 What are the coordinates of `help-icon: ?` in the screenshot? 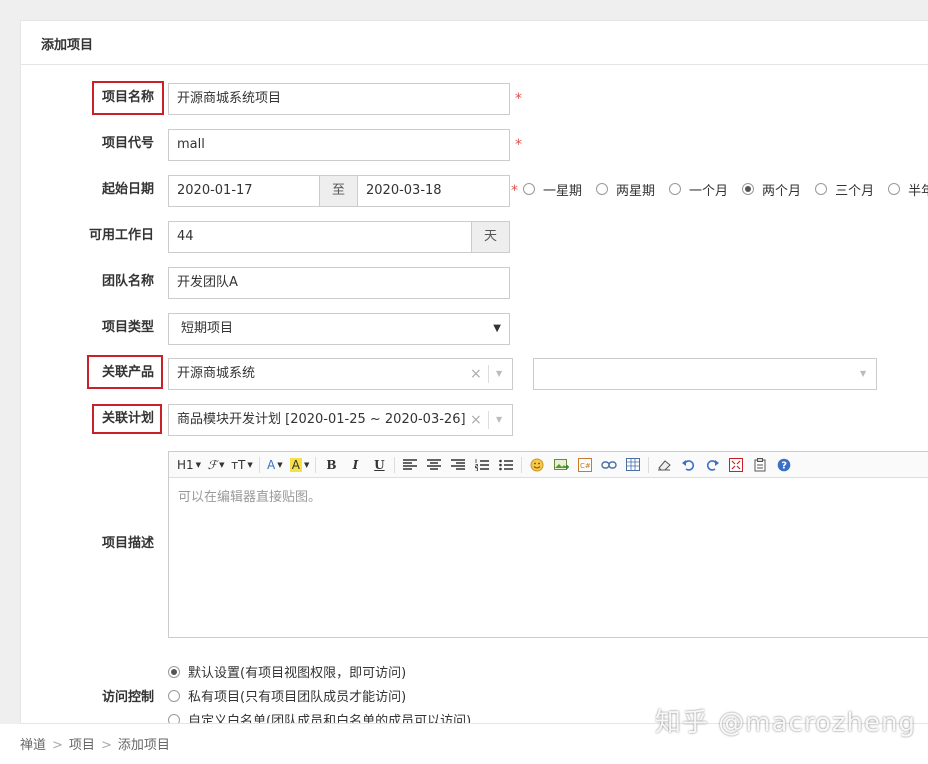 It's located at (784, 465).